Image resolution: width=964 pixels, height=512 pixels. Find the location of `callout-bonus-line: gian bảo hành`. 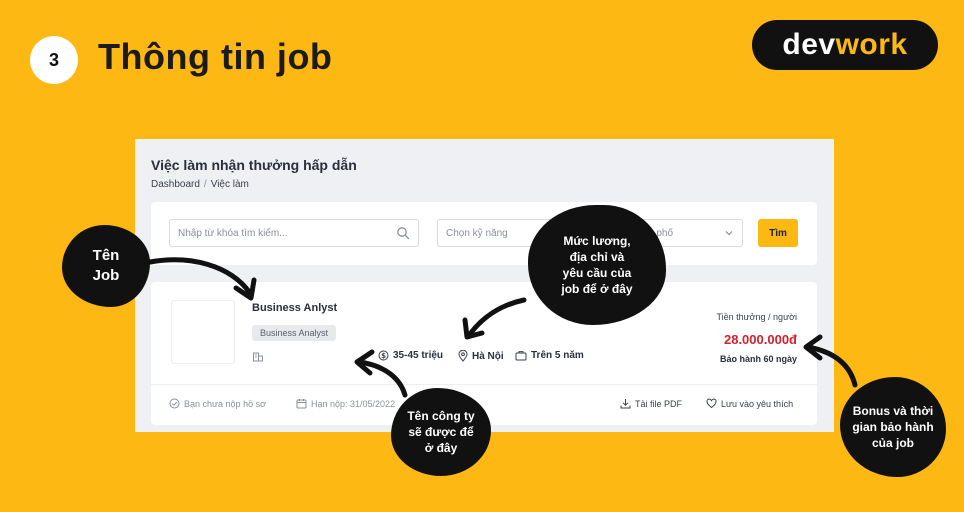

callout-bonus-line: gian bảo hành is located at coordinates (893, 426).